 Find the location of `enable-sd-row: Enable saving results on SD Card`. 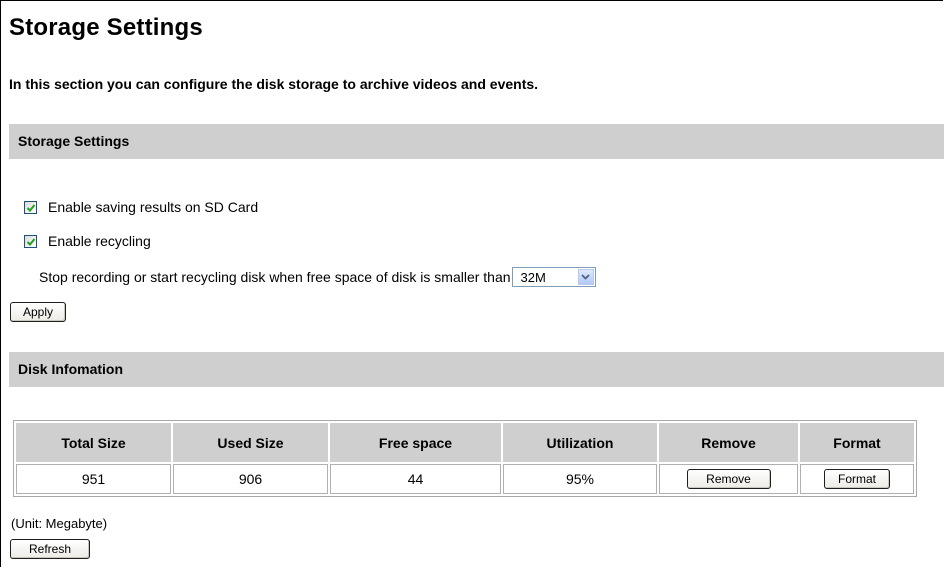

enable-sd-row: Enable saving results on SD Card is located at coordinates (141, 207).